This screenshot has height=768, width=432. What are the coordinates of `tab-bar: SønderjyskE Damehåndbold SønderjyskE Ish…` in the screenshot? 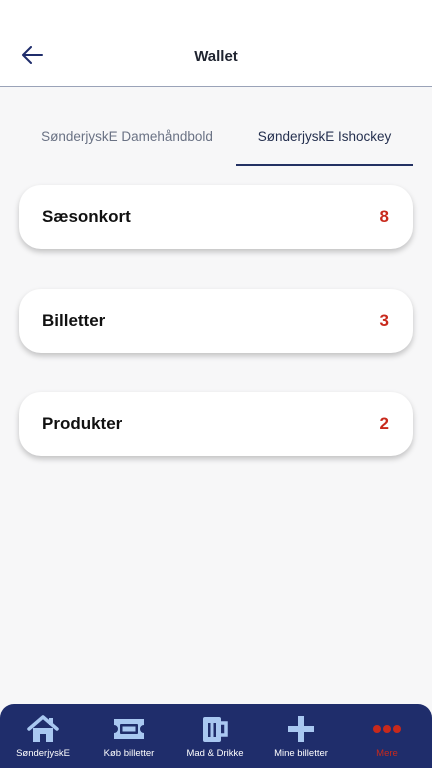 It's located at (216, 140).